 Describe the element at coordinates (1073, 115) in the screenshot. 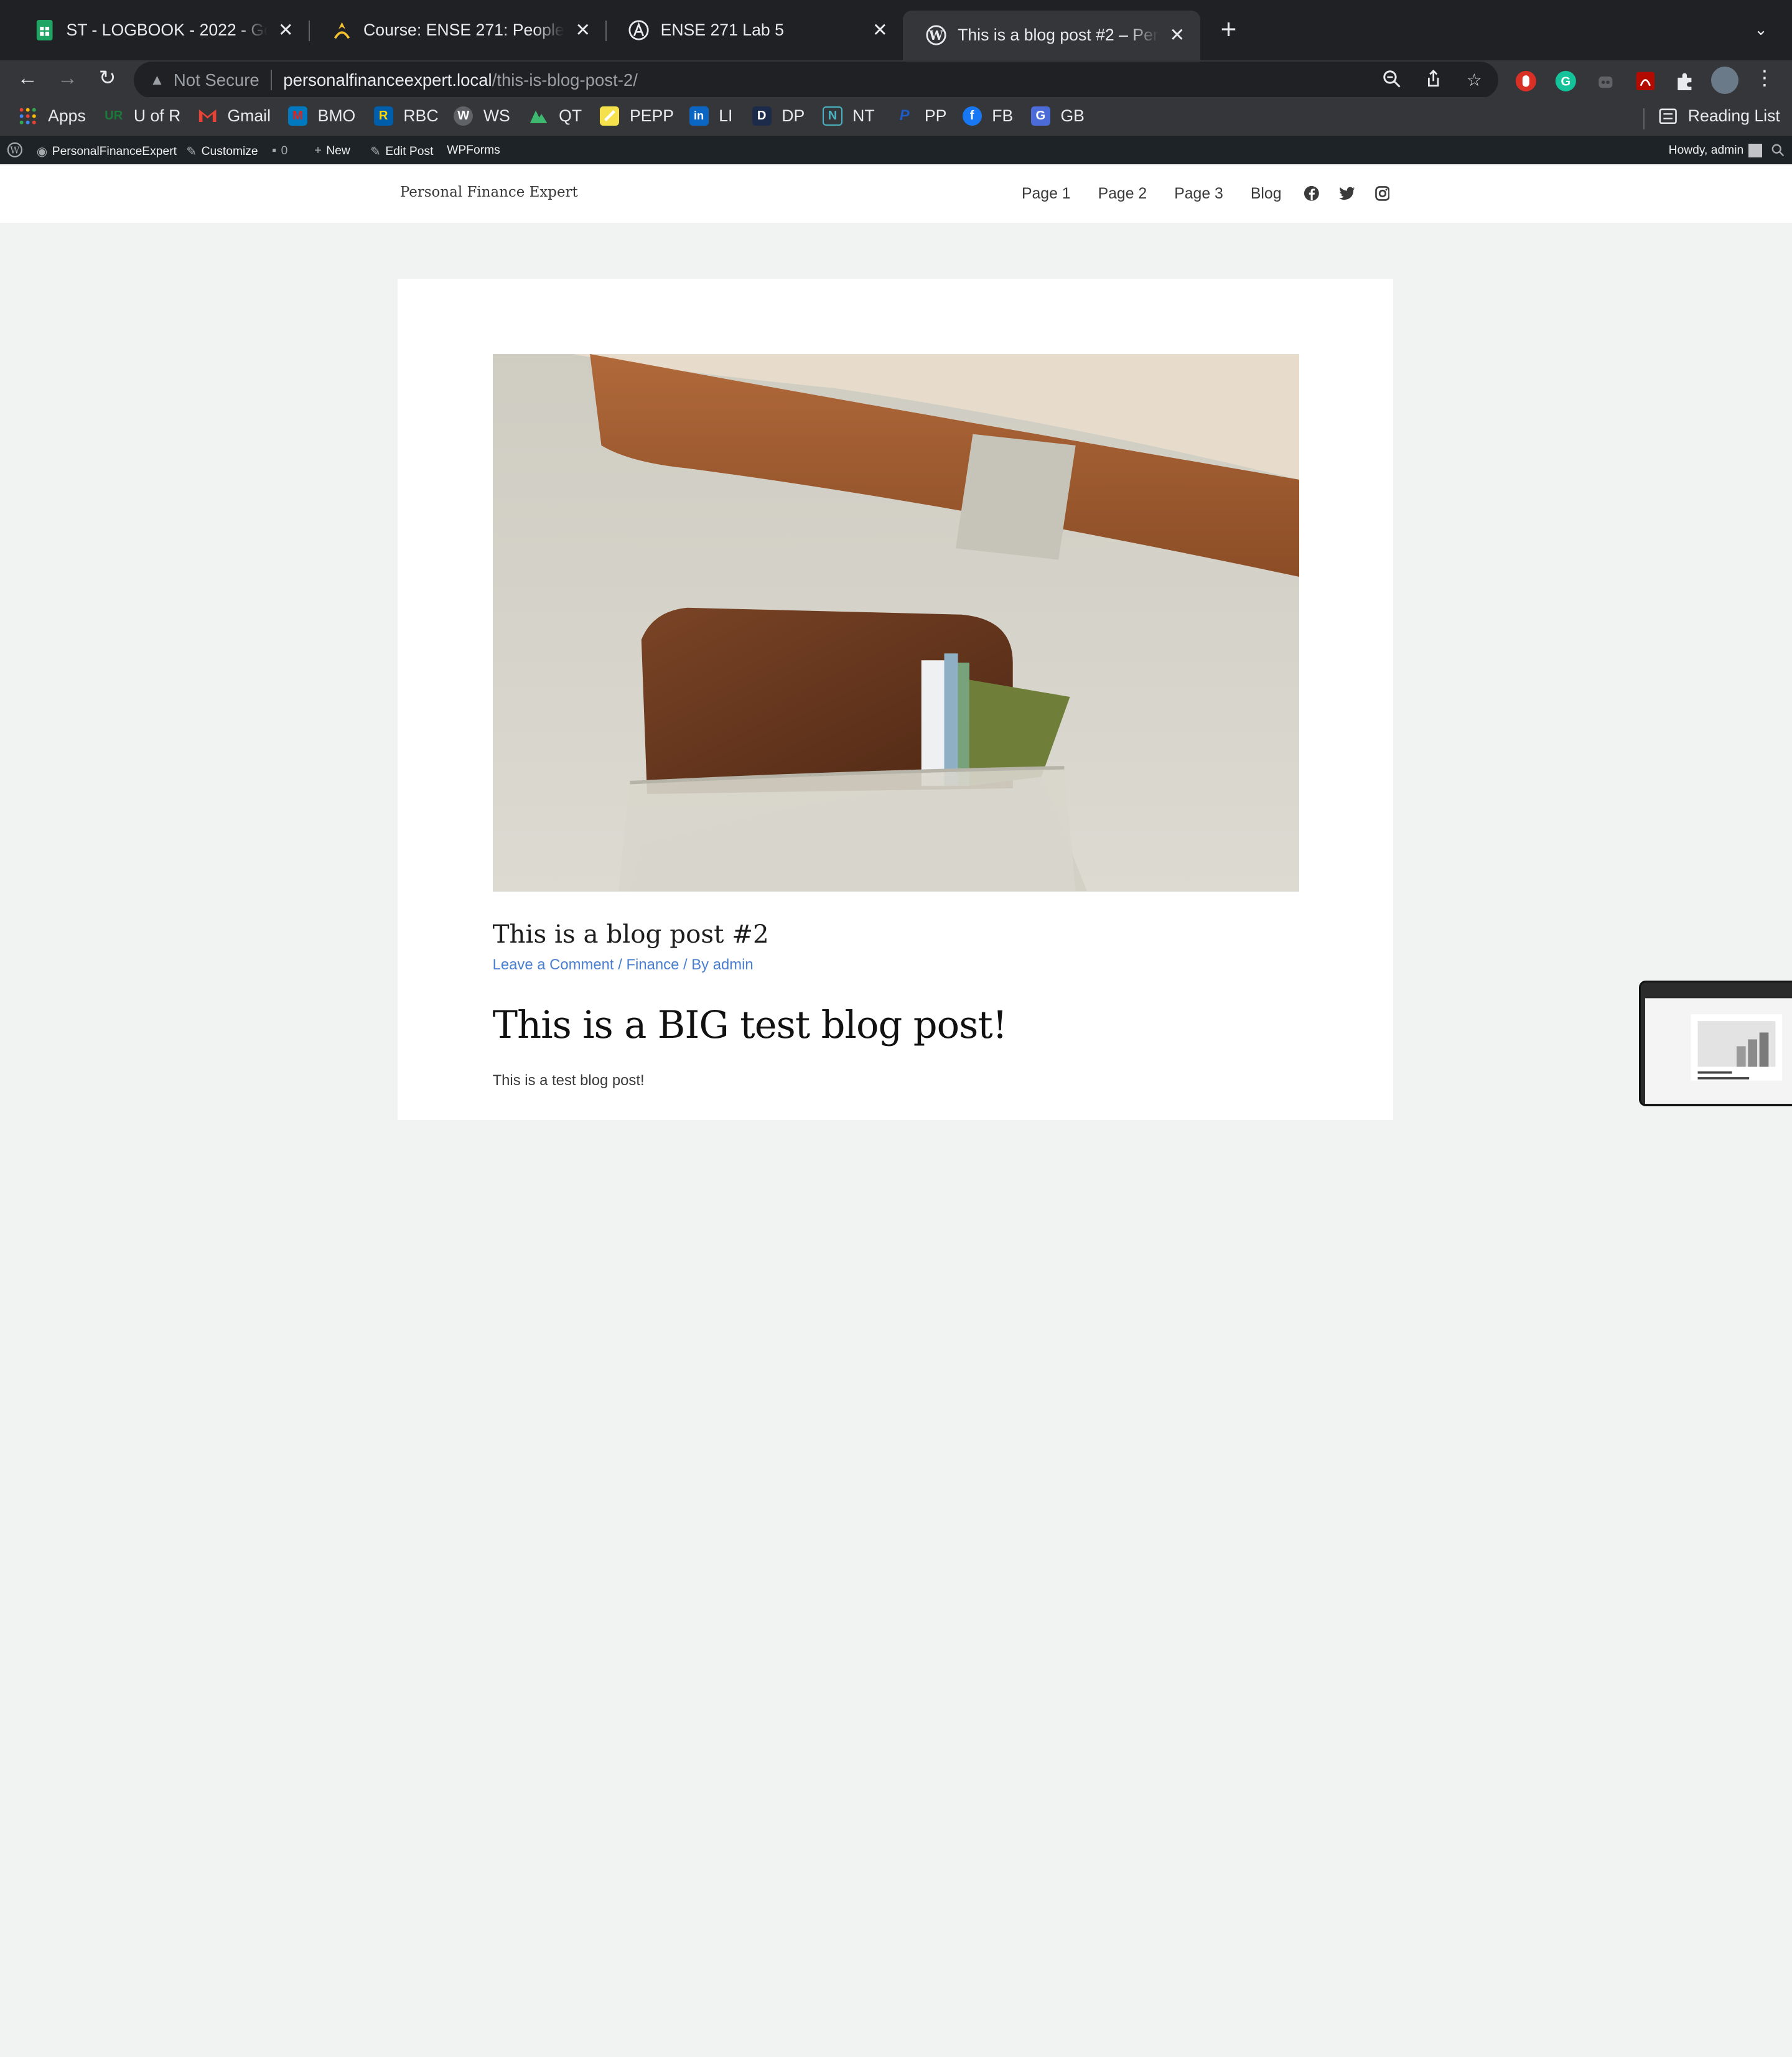

I see `bookmark-label: GB` at that location.